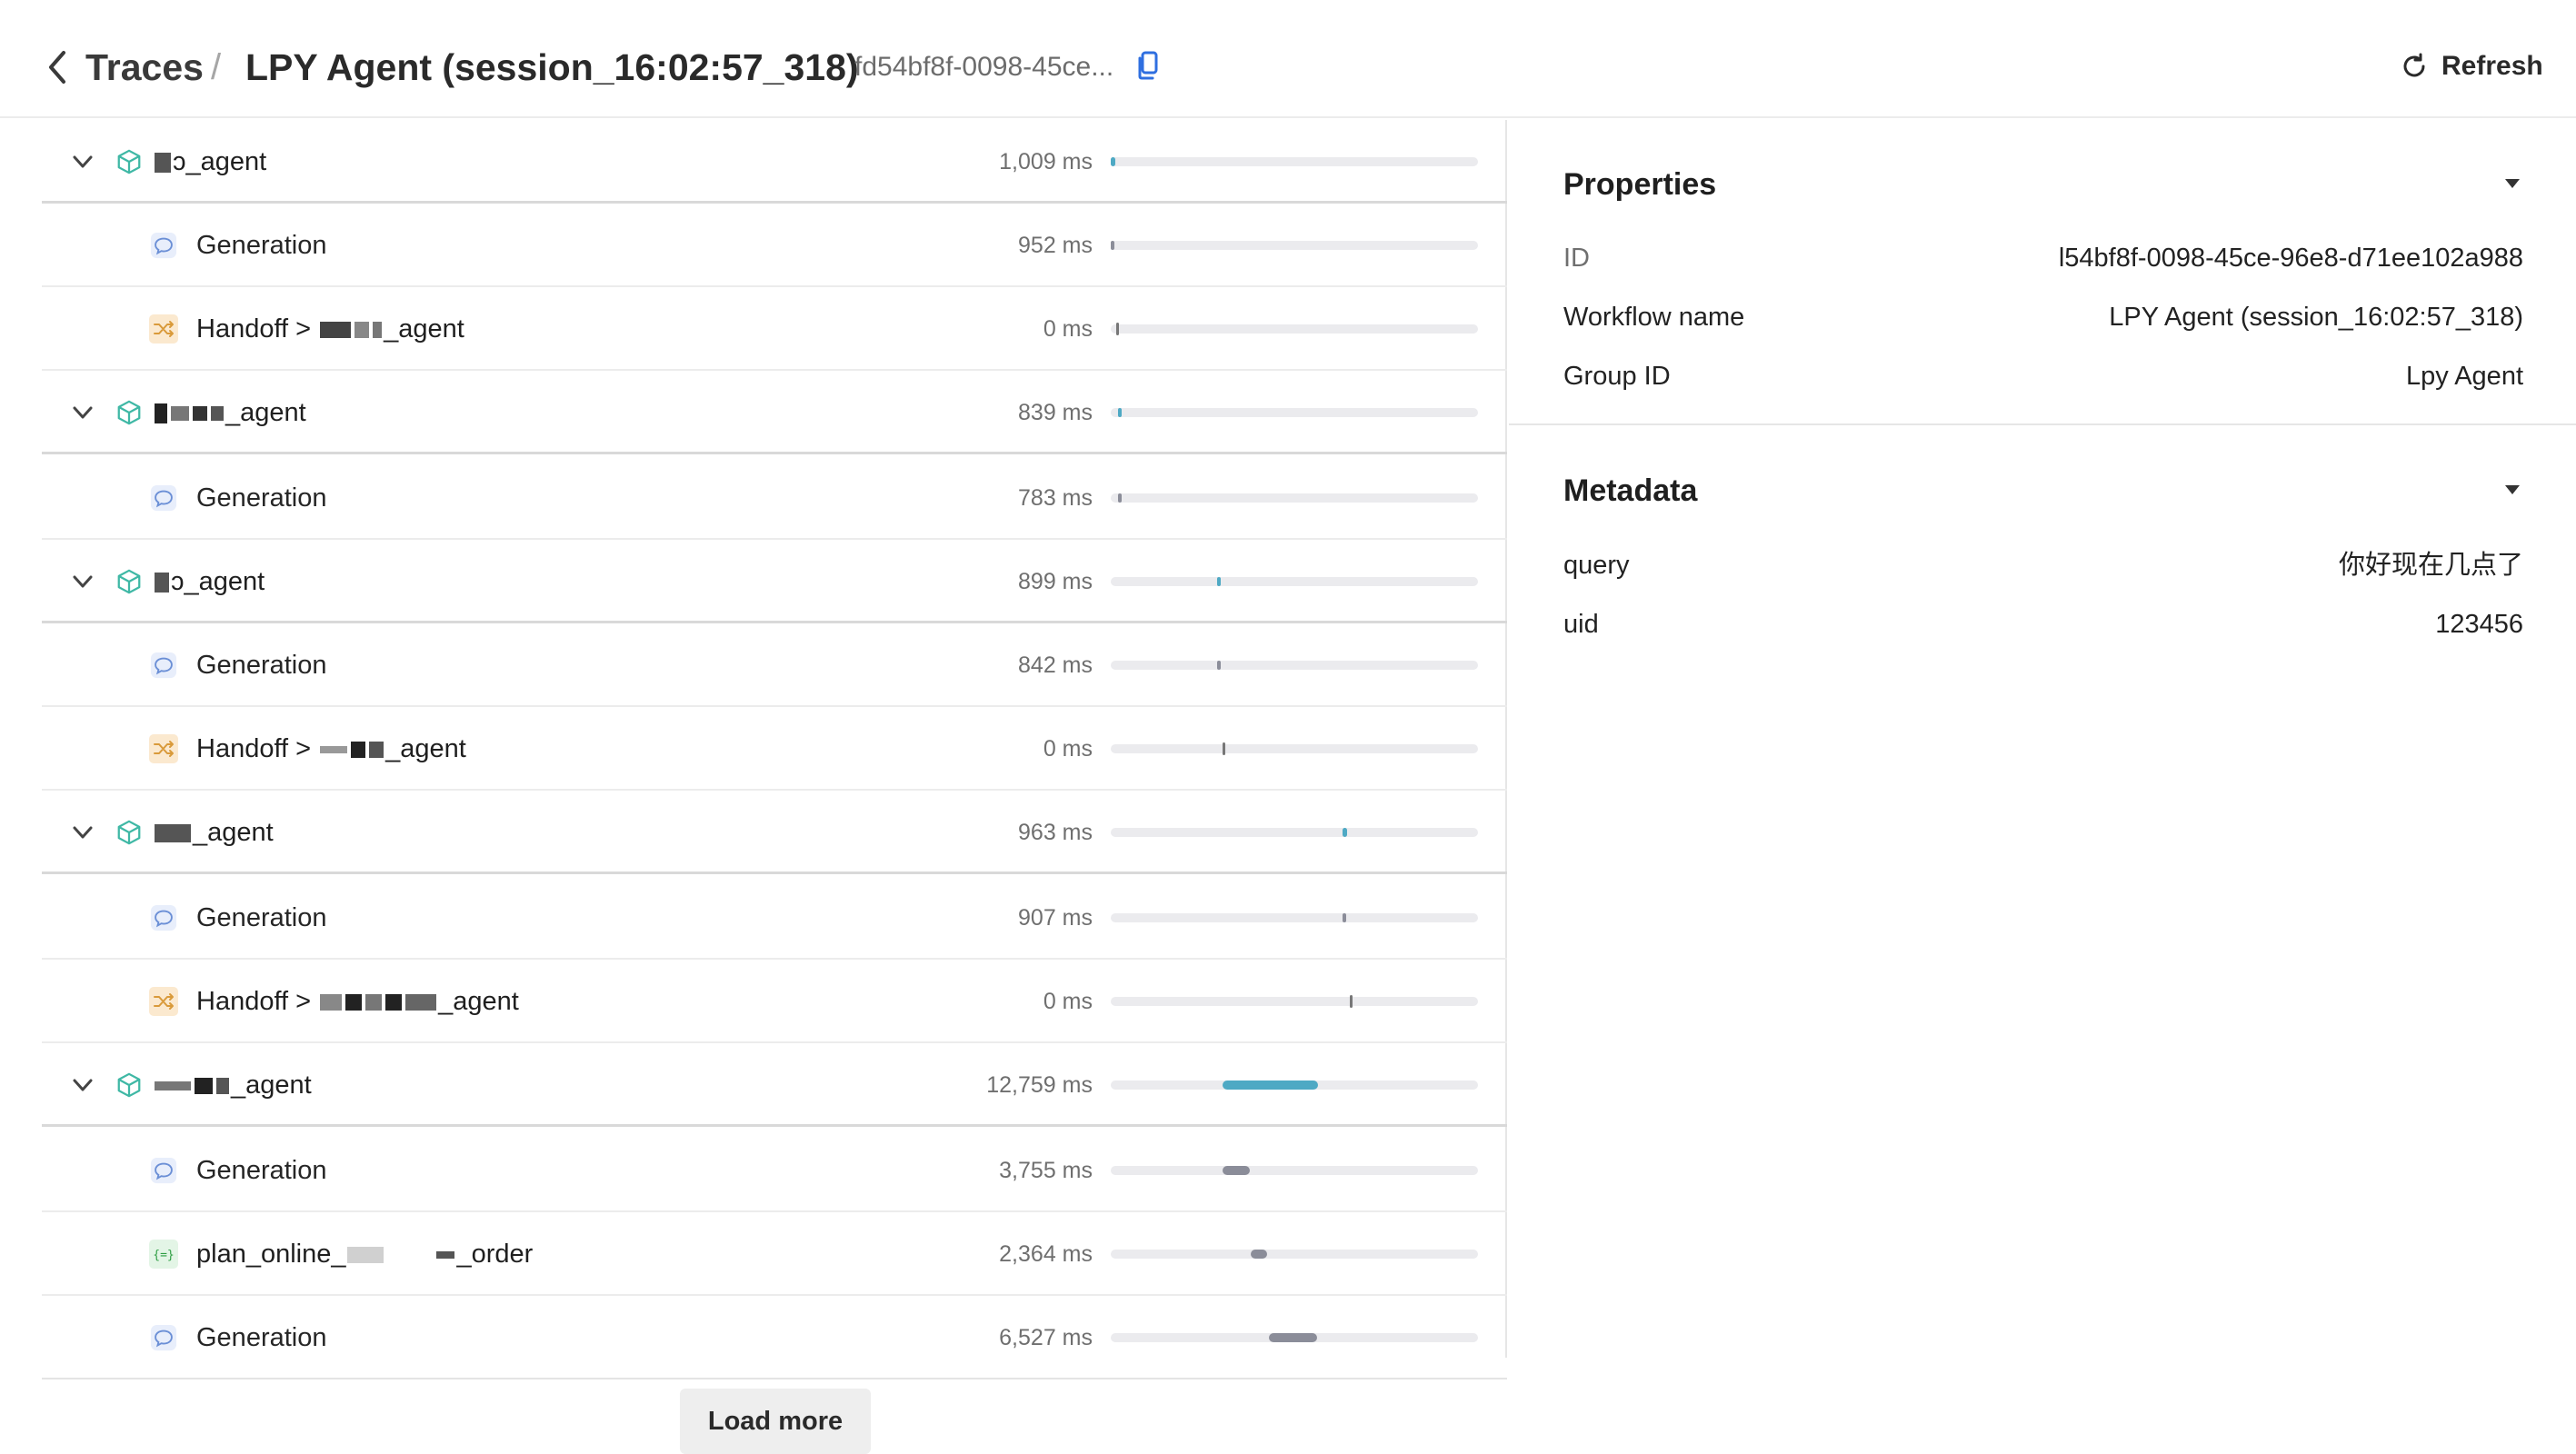 The image size is (2576, 1454). What do you see at coordinates (1046, 1254) in the screenshot?
I see `span-duration: 2,364 ms` at bounding box center [1046, 1254].